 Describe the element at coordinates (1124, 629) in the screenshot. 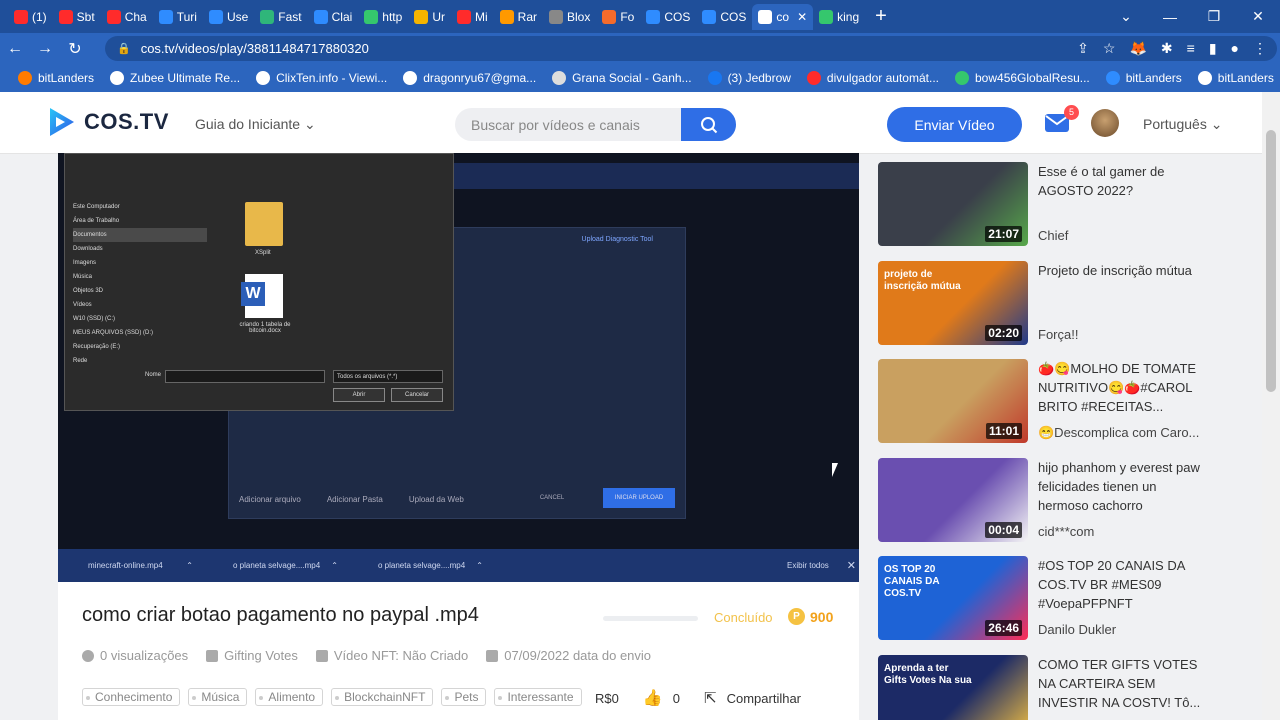

I see `recommended-video-channel: Danilo Dukler` at that location.